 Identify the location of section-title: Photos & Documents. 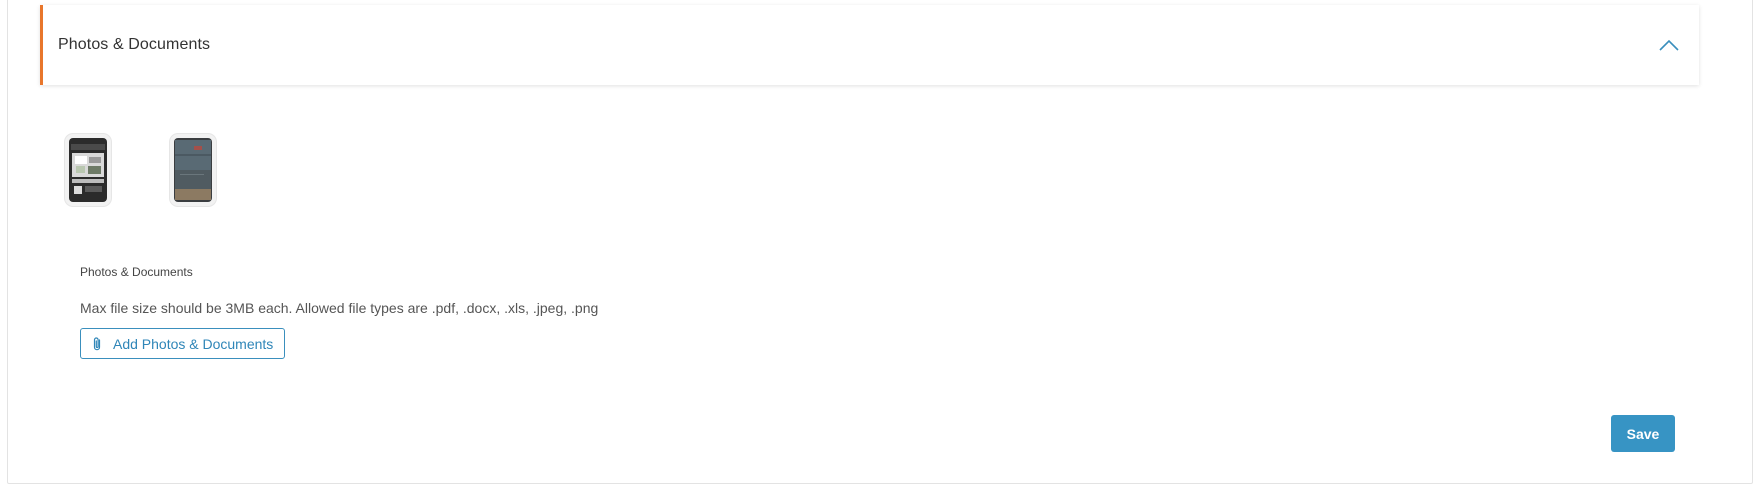
(134, 44).